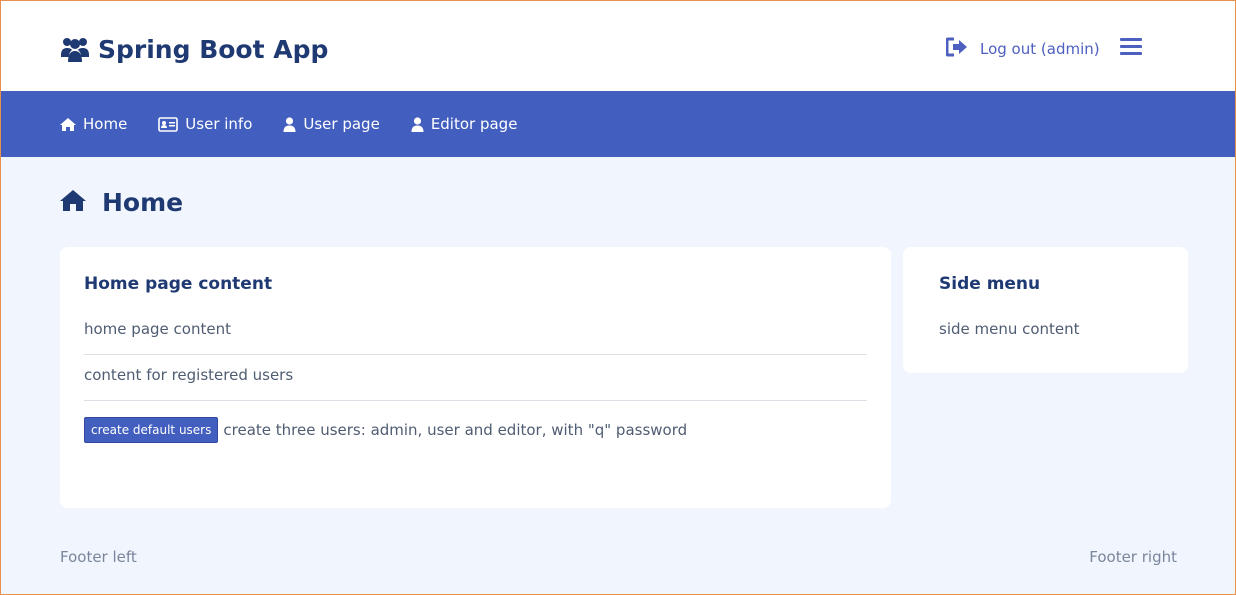  Describe the element at coordinates (105, 124) in the screenshot. I see `nav-item-label: Home` at that location.